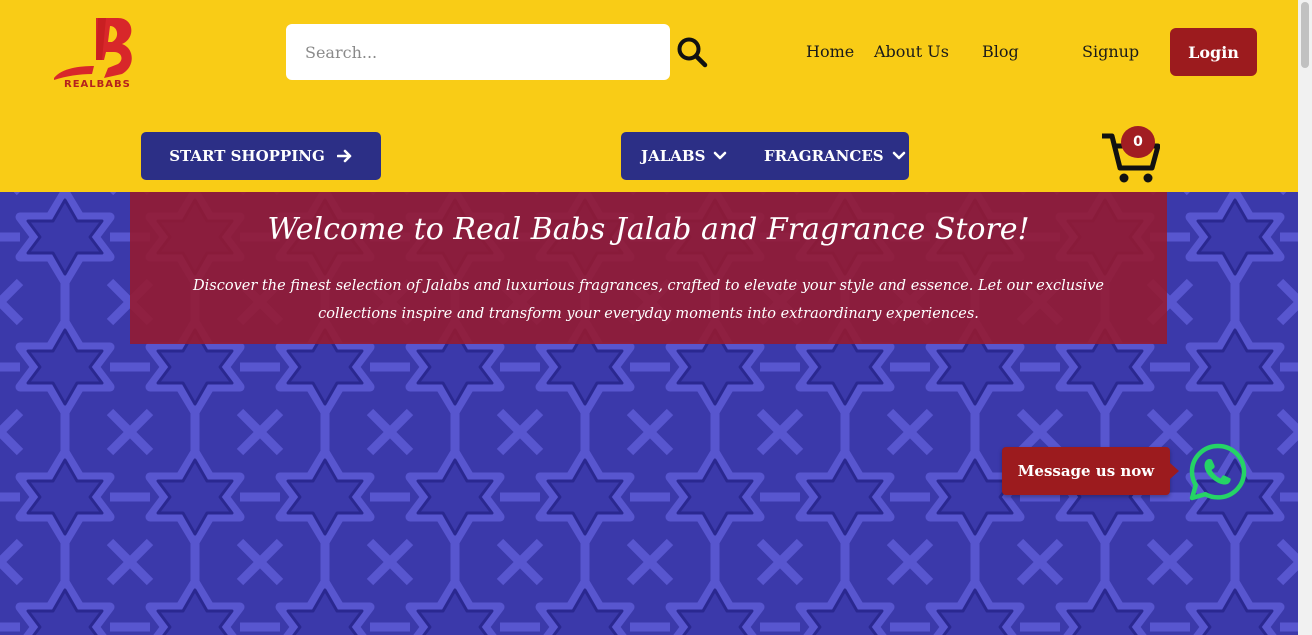  Describe the element at coordinates (97, 84) in the screenshot. I see `logo-text: REALBABS` at that location.